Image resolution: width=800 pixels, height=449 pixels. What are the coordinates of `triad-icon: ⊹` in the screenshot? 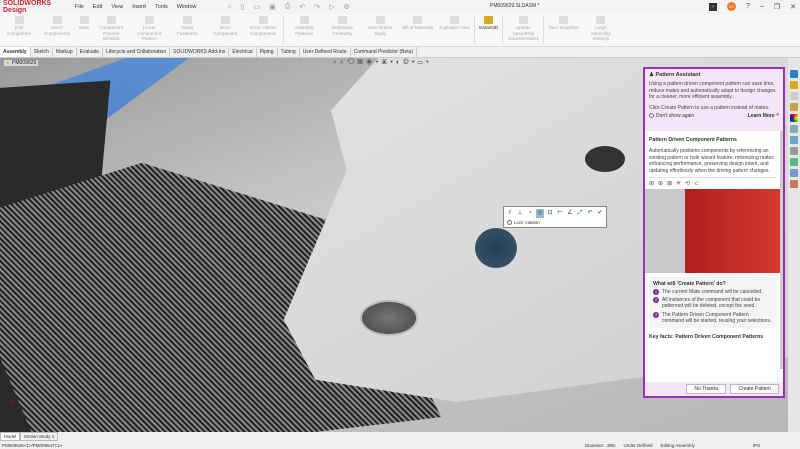 It's located at (11, 402).